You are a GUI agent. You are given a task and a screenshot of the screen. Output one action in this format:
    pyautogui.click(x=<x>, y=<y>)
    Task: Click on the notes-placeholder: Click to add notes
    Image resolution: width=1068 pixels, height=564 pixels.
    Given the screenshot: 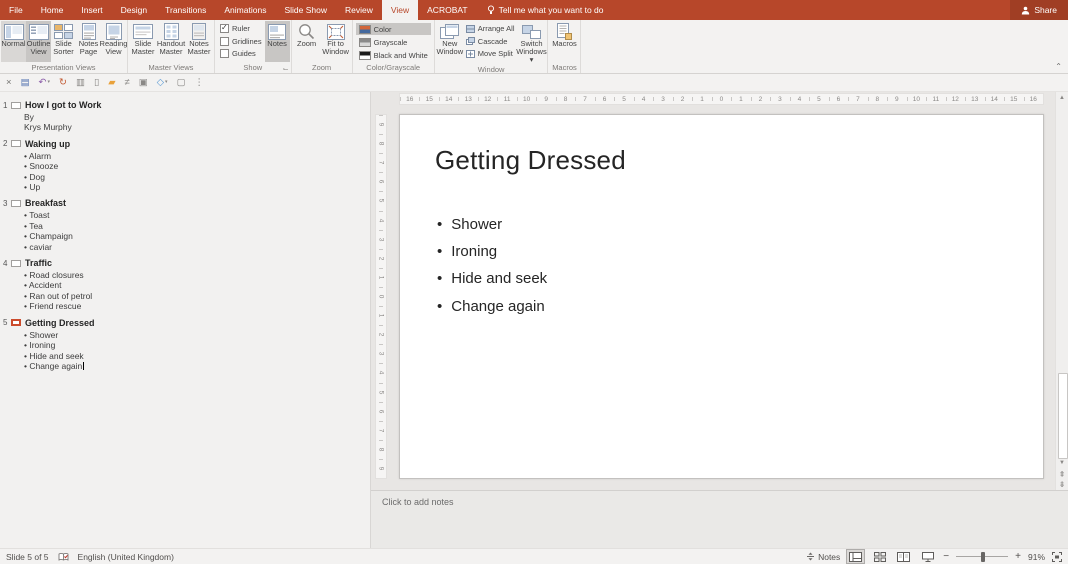 What is the action you would take?
    pyautogui.click(x=418, y=502)
    